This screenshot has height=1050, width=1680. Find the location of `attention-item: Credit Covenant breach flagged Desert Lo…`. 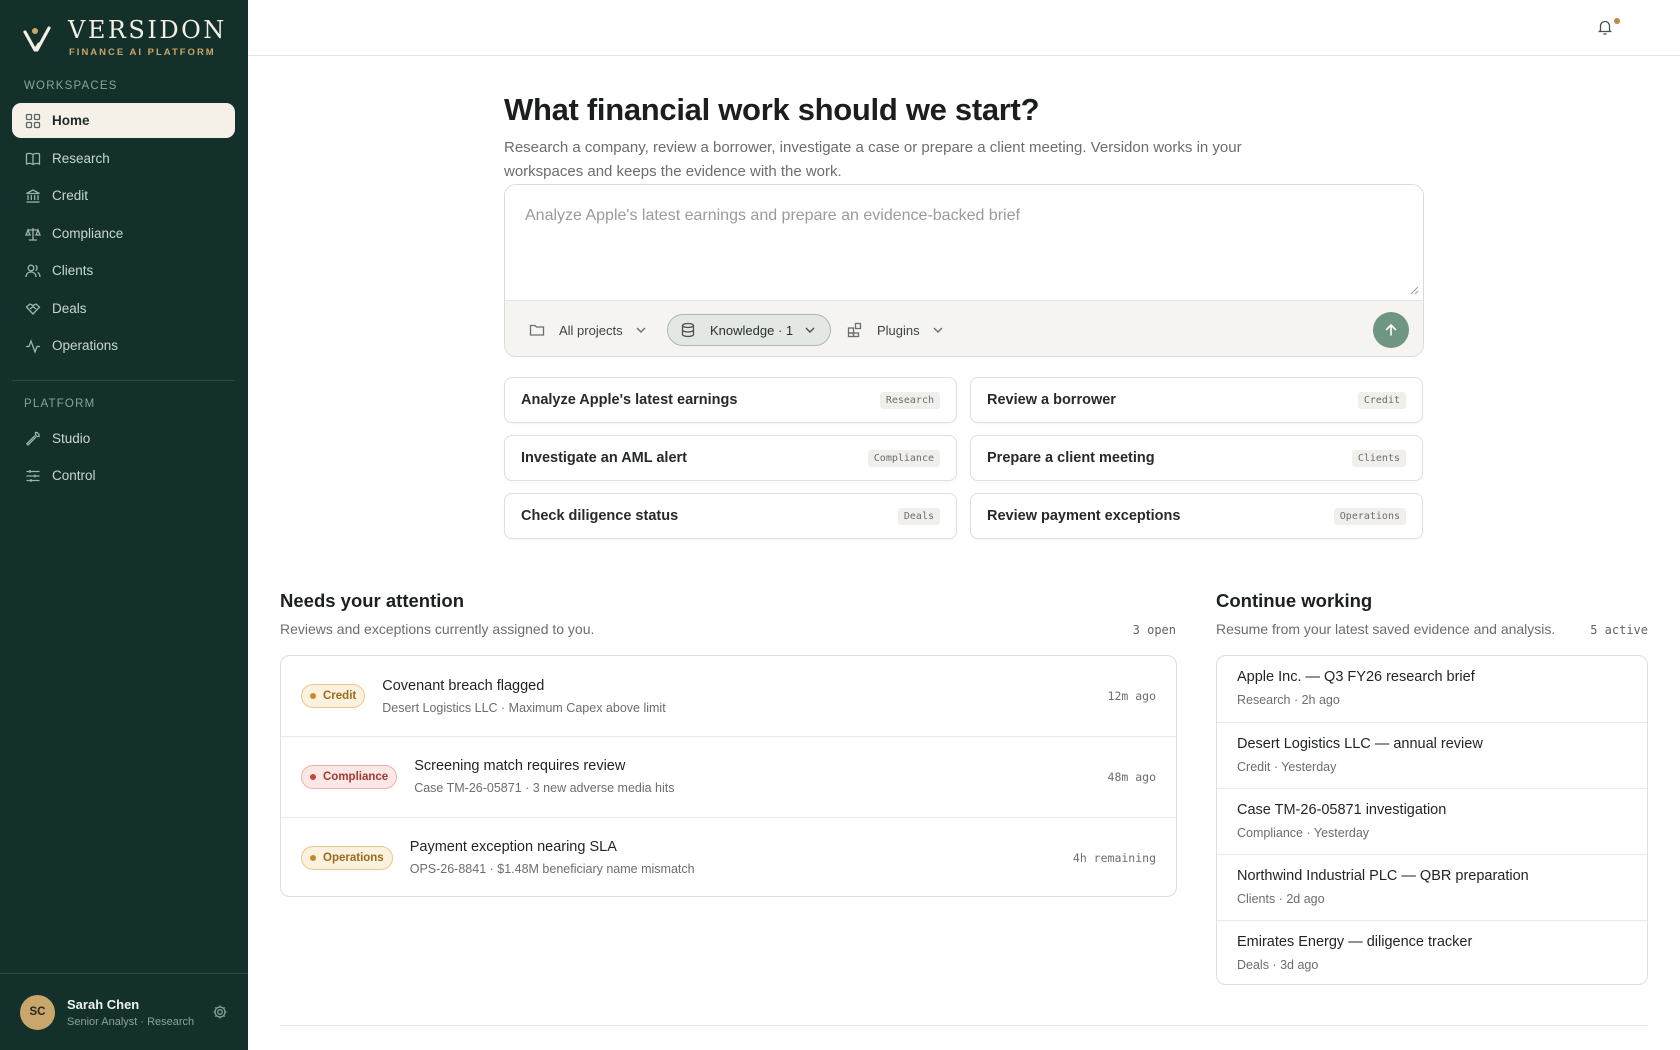

attention-item: Credit Covenant breach flagged Desert Lo… is located at coordinates (728, 696).